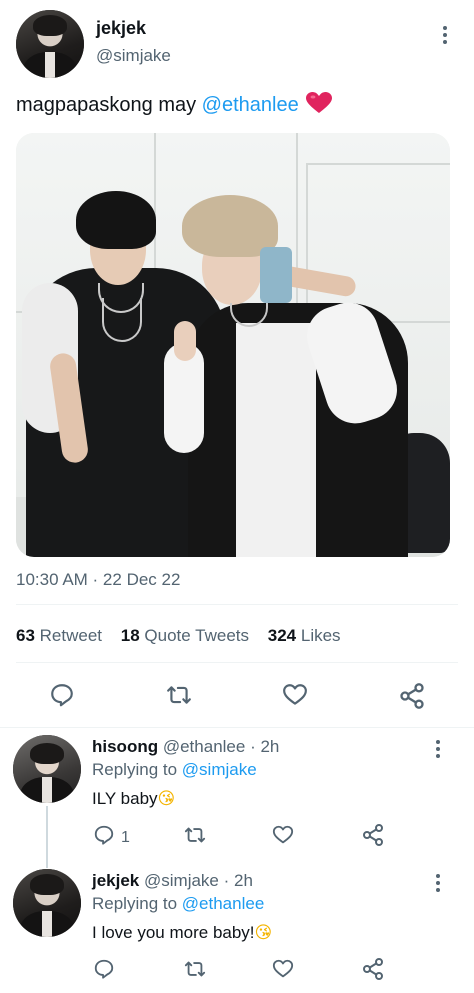  Describe the element at coordinates (133, 56) in the screenshot. I see `author-handle: @simjake` at that location.